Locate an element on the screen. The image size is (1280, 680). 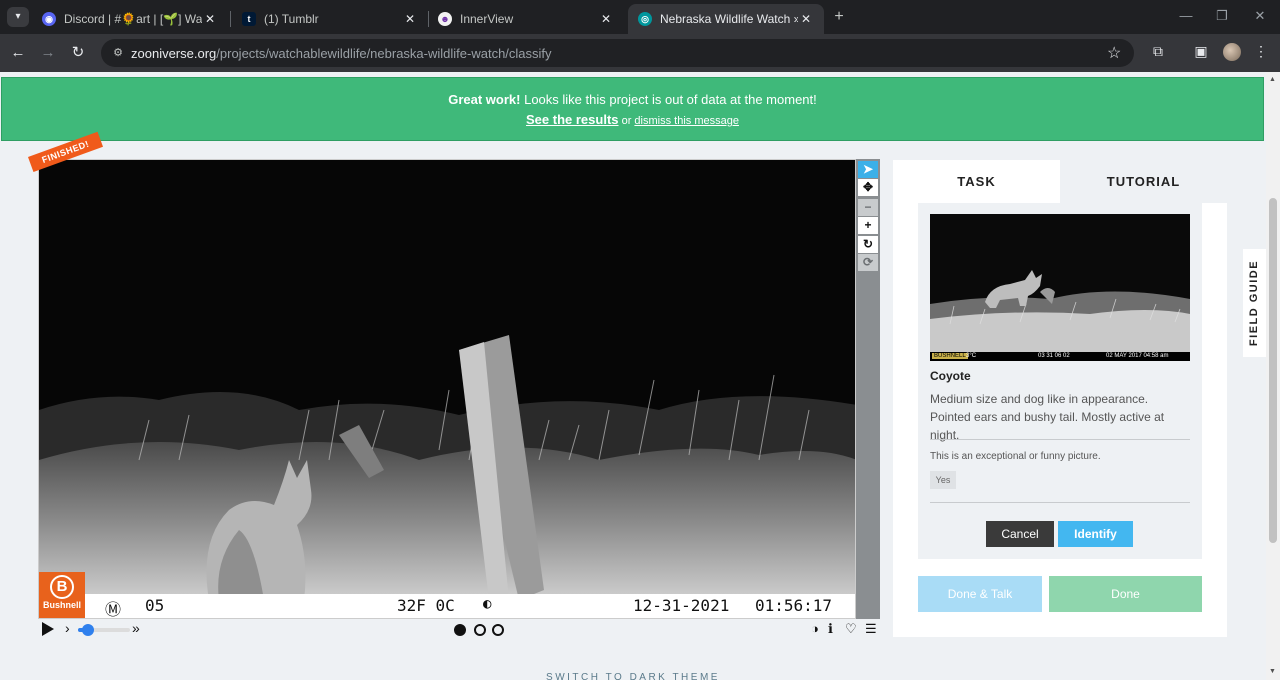
temperature: 32F 0C is located at coordinates (426, 605).